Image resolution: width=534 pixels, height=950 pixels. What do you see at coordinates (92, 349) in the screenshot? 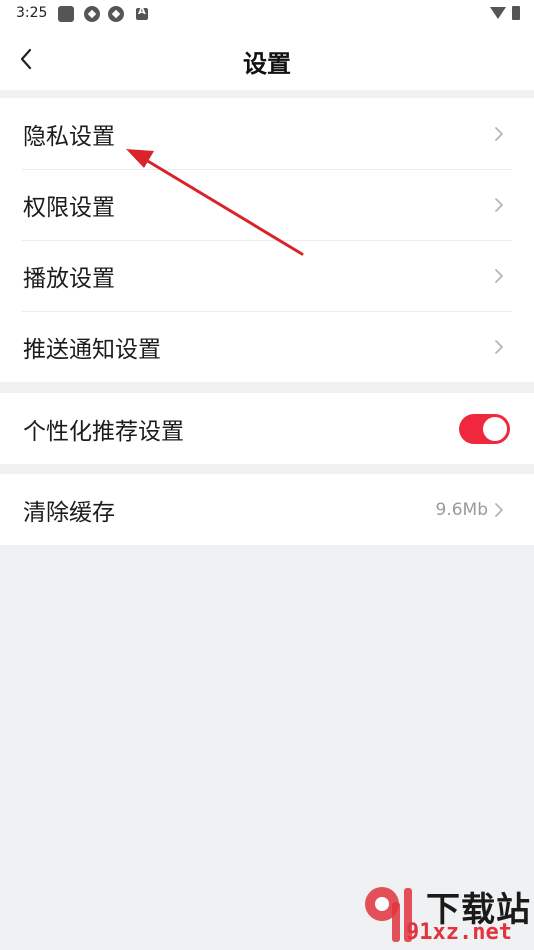
I see `settings-row-label: 推送通知设置` at bounding box center [92, 349].